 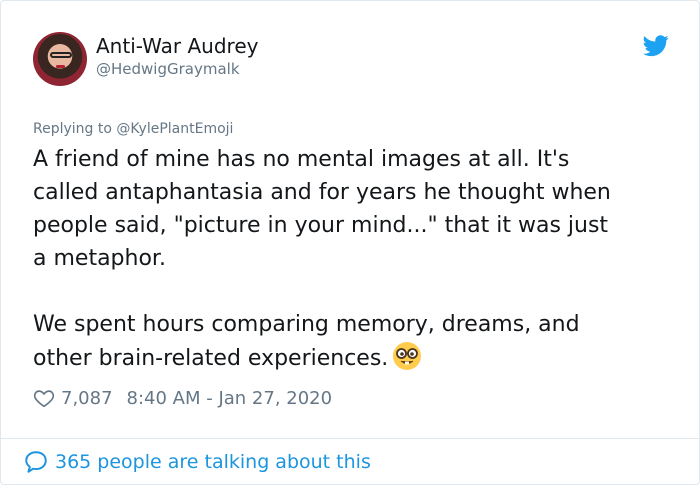 I want to click on replying-to-mention: @KylePlantEmoji, so click(x=174, y=129).